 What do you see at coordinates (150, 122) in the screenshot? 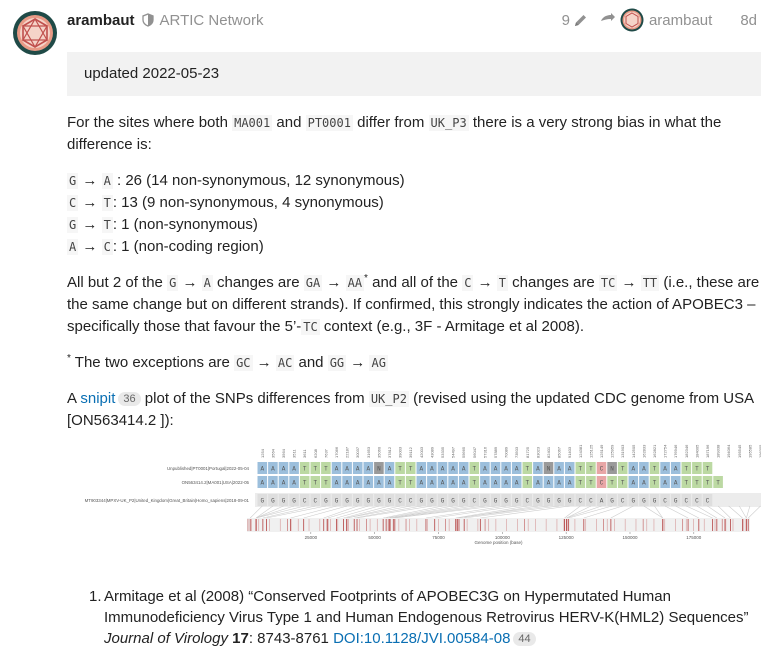
I see `text: For the sites where both` at bounding box center [150, 122].